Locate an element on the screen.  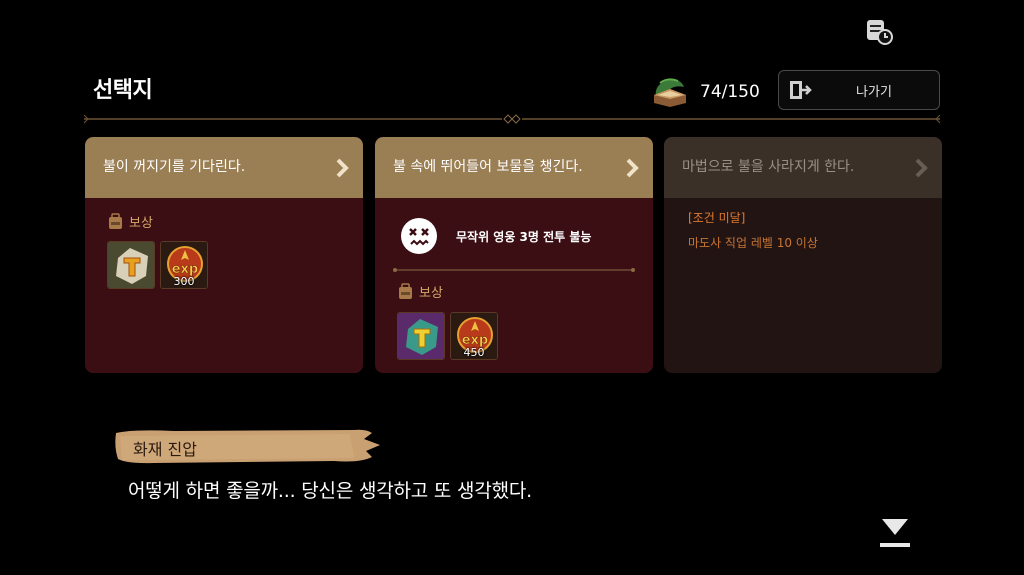
condition-title: [조건 미달] is located at coordinates (717, 218).